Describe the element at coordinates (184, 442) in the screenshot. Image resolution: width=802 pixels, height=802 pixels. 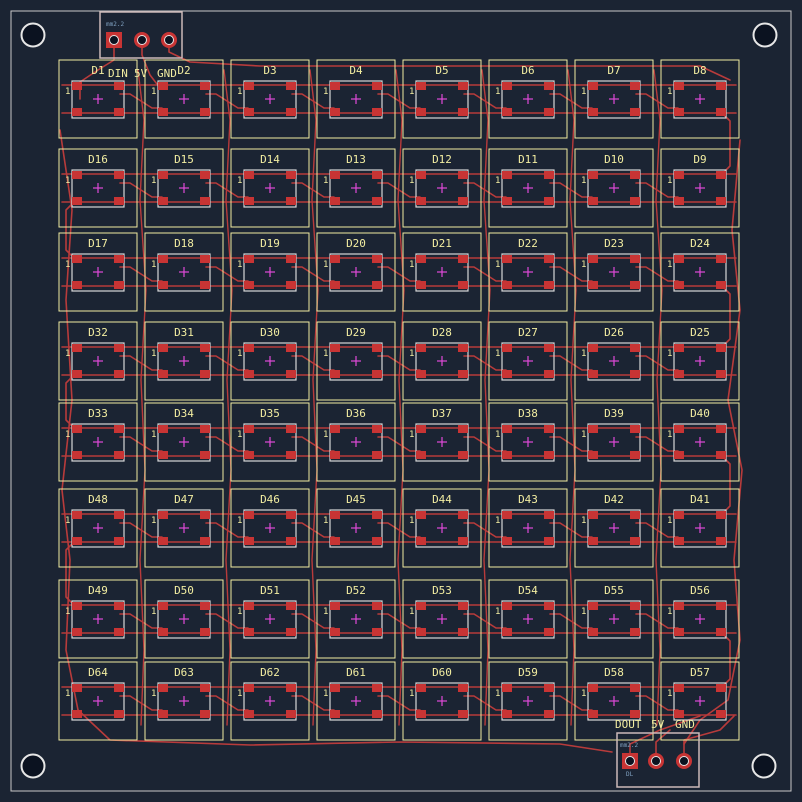
I see `led-footprint: 1 D34` at that location.